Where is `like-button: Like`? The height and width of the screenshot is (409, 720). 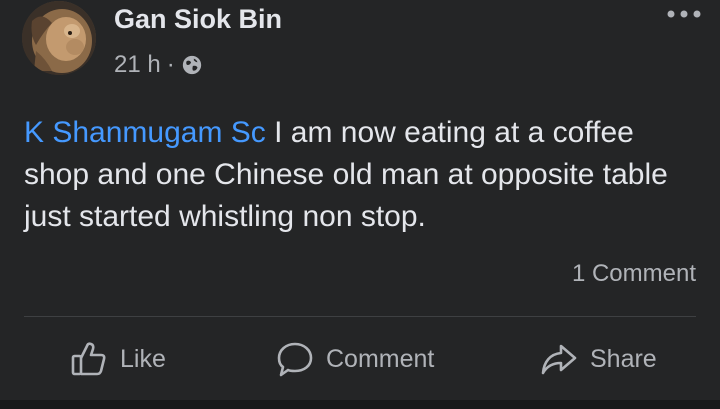 like-button: Like is located at coordinates (118, 359).